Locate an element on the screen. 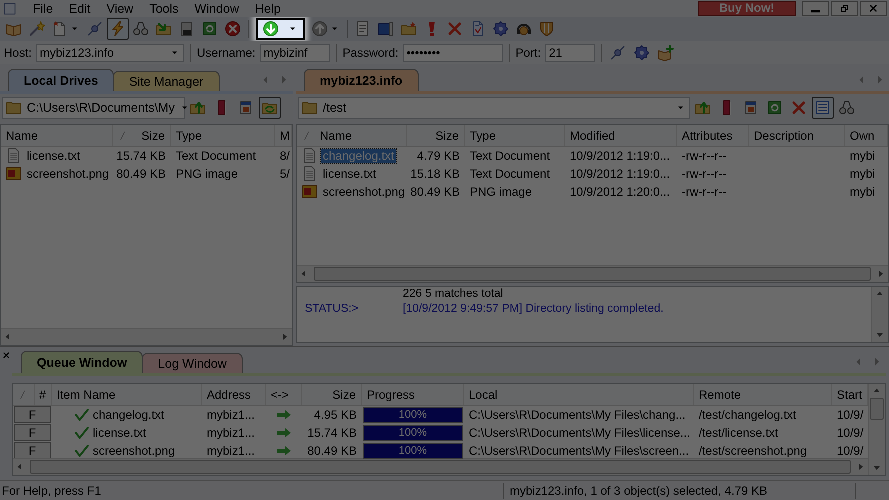 This screenshot has height=500, width=889. path-combo-box: C:\Users\R\Documents\My is located at coordinates (93, 108).